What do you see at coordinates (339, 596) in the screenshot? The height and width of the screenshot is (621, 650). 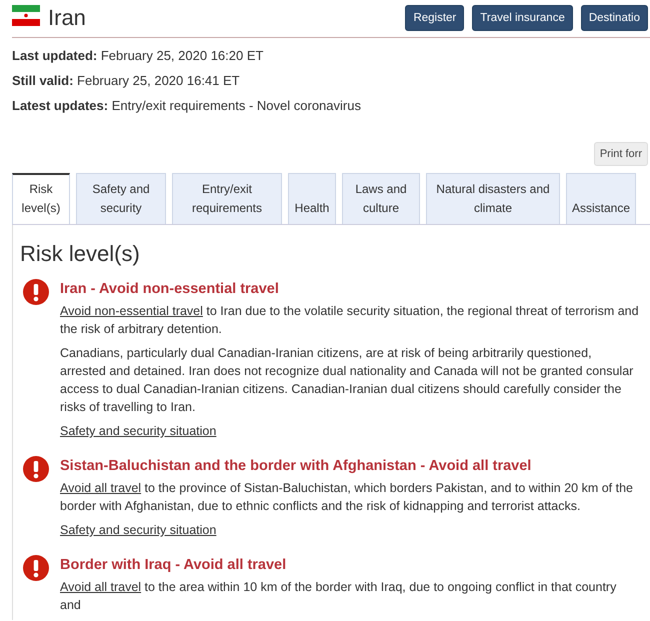 I see `advisory-text: Avoid all travel to the area within 10 km of the border with Iraq, due to ongoing conflict in that country and` at bounding box center [339, 596].